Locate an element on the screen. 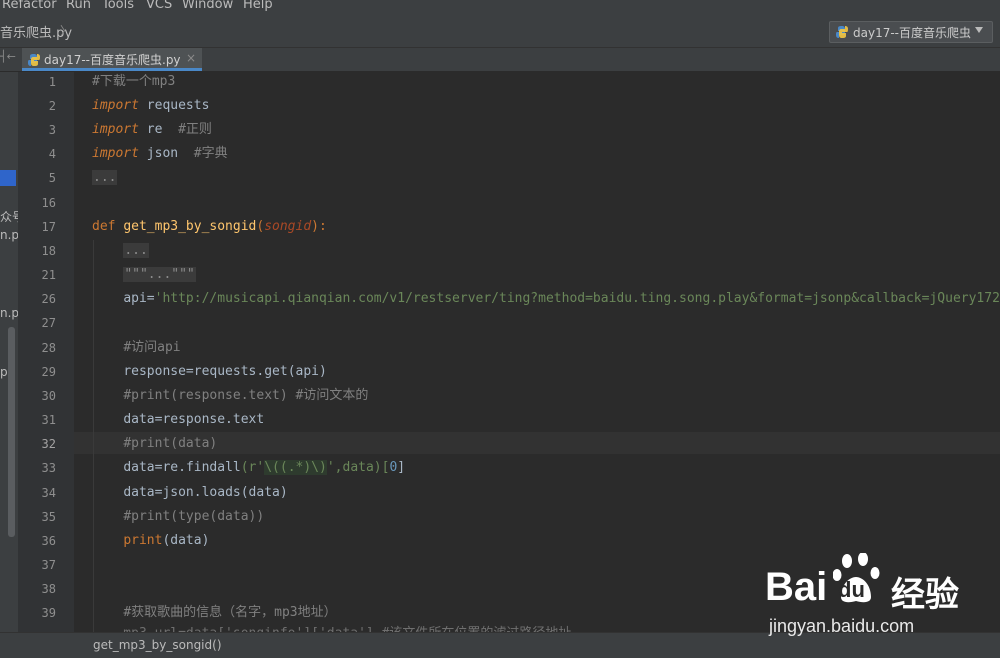  tree-item: 众号 is located at coordinates (9, 216).